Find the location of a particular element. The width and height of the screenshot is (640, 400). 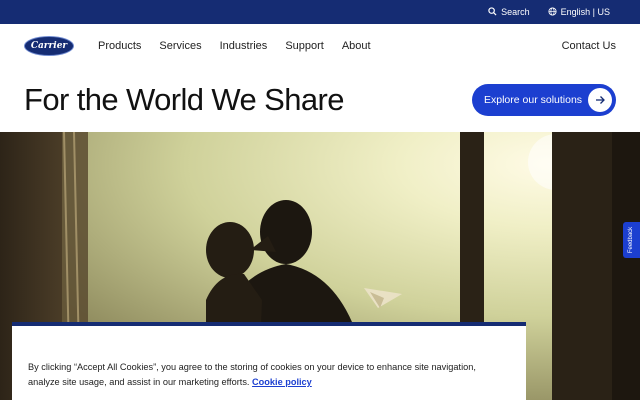

nav-services: Services is located at coordinates (180, 46).